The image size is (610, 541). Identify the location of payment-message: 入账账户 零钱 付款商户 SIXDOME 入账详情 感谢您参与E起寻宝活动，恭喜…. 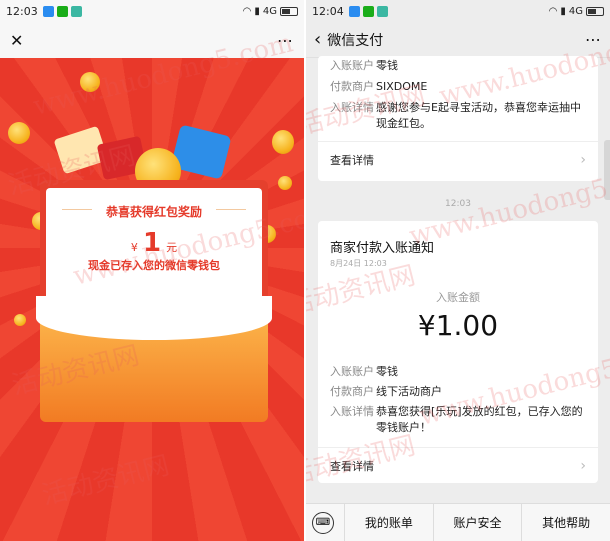
(458, 118).